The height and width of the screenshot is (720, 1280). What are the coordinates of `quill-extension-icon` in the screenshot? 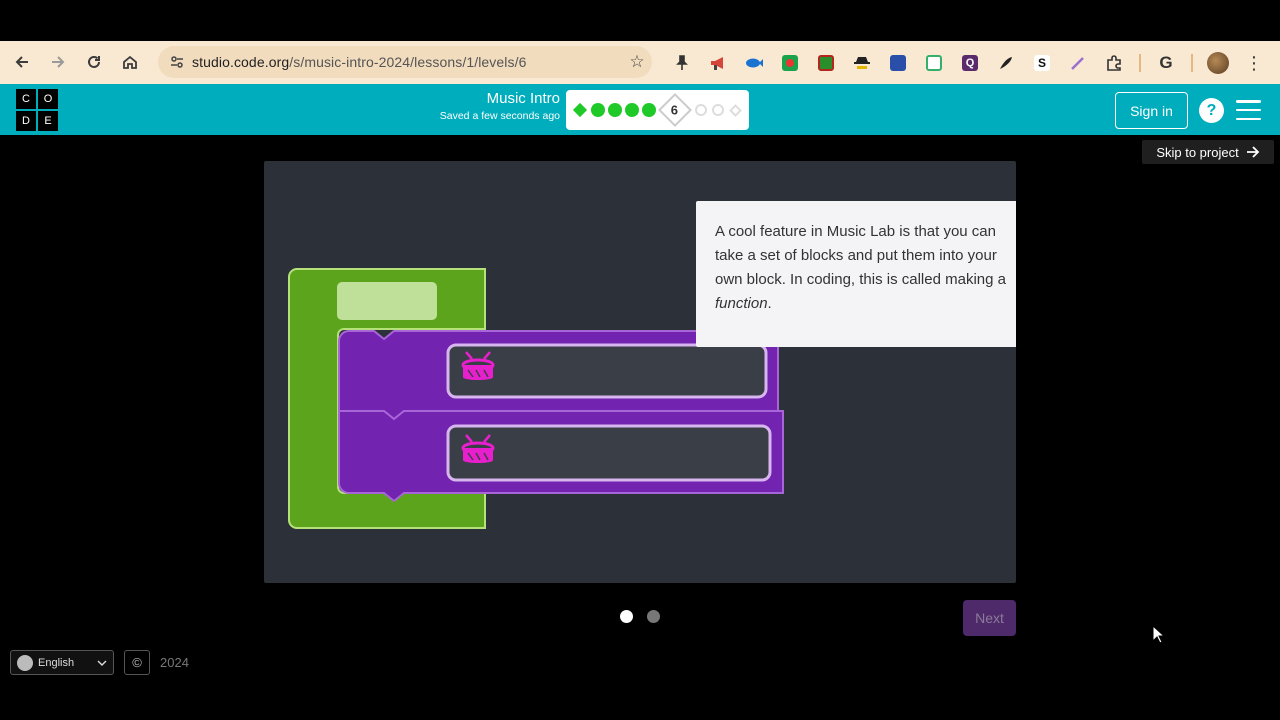 It's located at (1006, 63).